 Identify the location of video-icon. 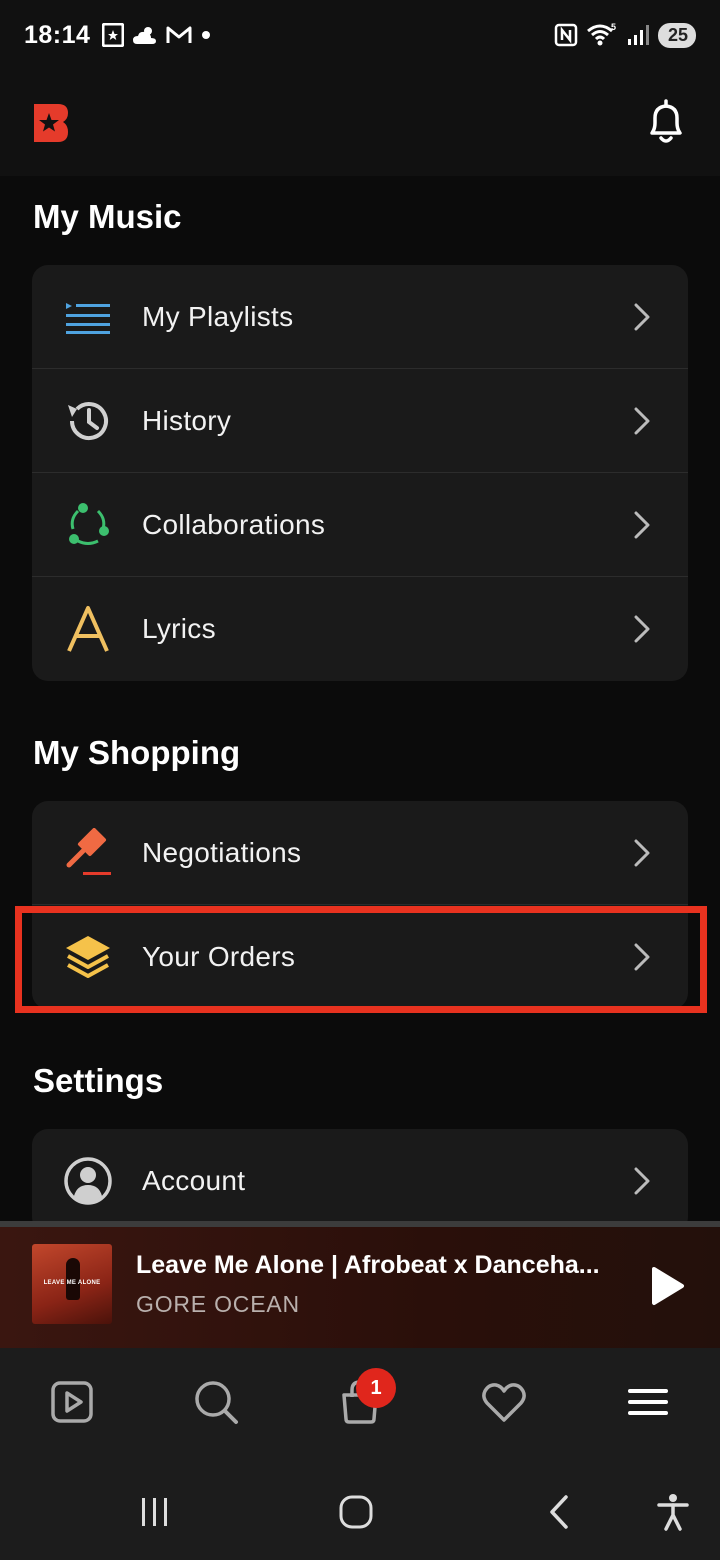
(72, 1402).